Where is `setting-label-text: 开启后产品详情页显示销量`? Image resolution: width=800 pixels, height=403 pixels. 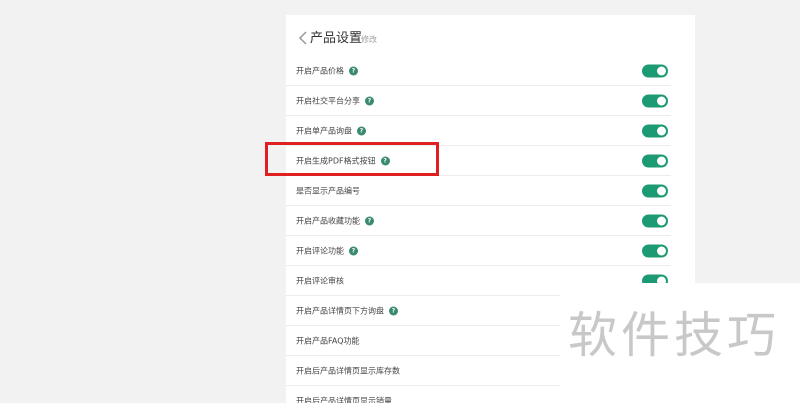 setting-label-text: 开启后产品详情页显示销量 is located at coordinates (344, 399).